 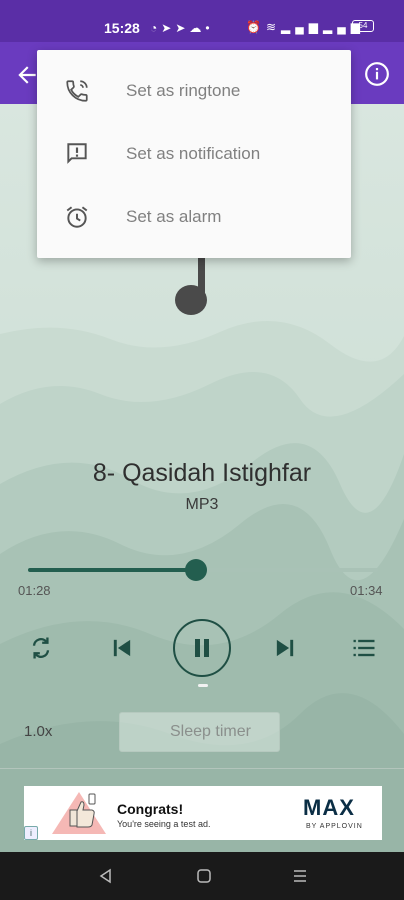 What do you see at coordinates (363, 26) in the screenshot?
I see `battery-indicator: 54` at bounding box center [363, 26].